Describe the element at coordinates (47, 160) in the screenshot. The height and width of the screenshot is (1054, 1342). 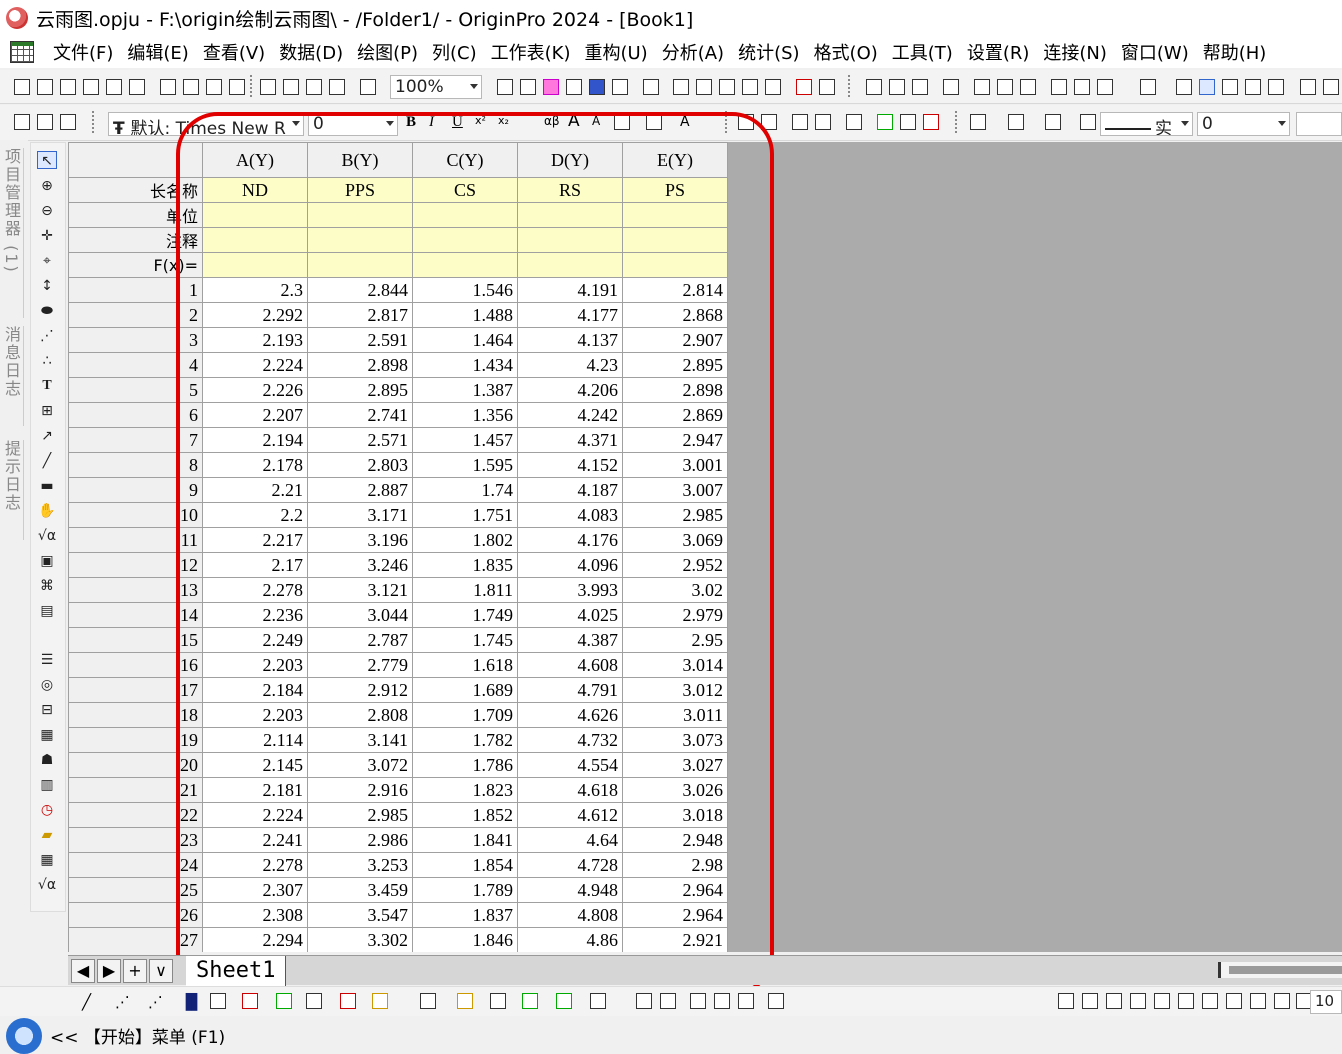
I see `pointer-icon: ↖` at that location.